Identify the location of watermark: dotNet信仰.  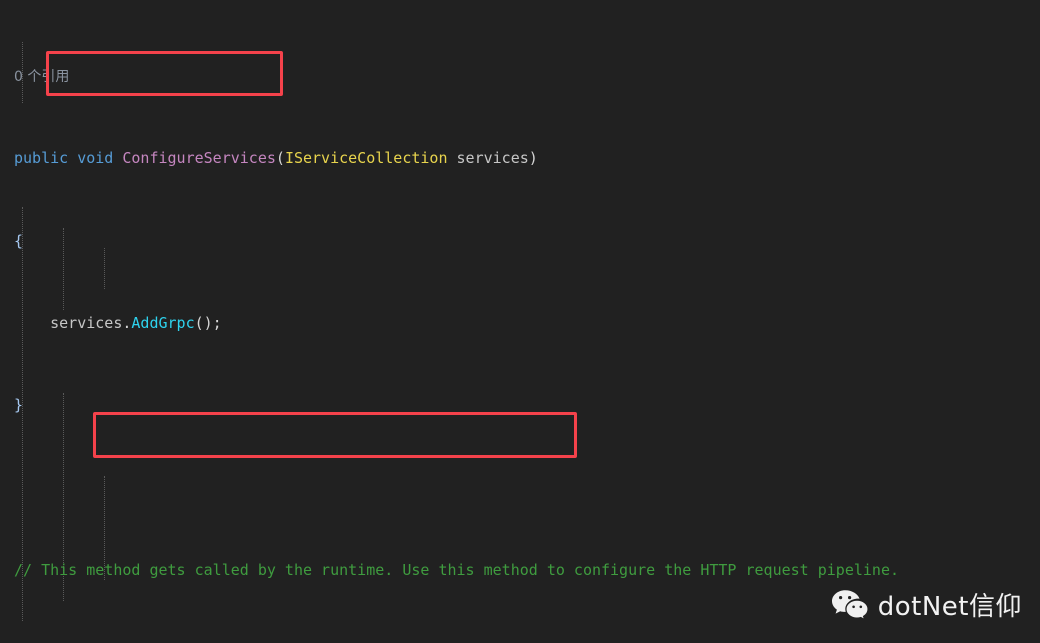
(926, 607).